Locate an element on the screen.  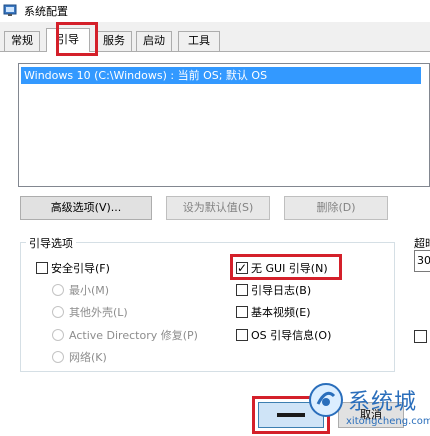
timeout-input: 30 is located at coordinates (422, 261).